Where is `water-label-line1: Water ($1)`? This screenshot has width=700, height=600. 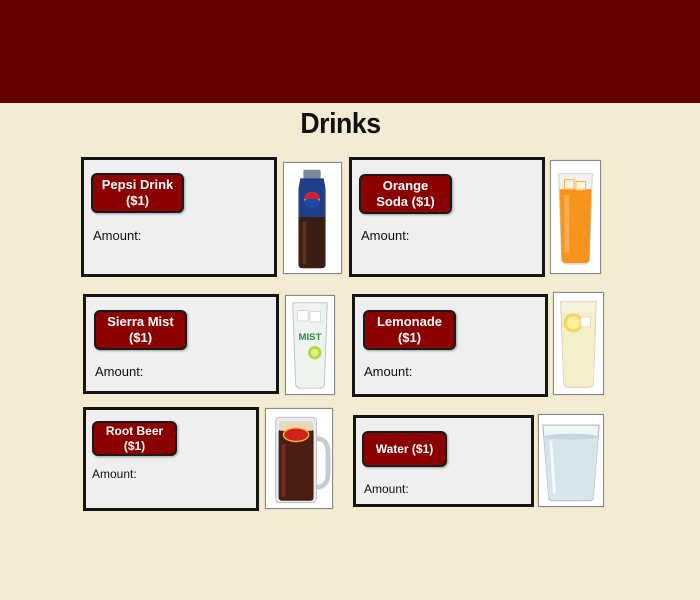 water-label-line1: Water ($1) is located at coordinates (404, 449).